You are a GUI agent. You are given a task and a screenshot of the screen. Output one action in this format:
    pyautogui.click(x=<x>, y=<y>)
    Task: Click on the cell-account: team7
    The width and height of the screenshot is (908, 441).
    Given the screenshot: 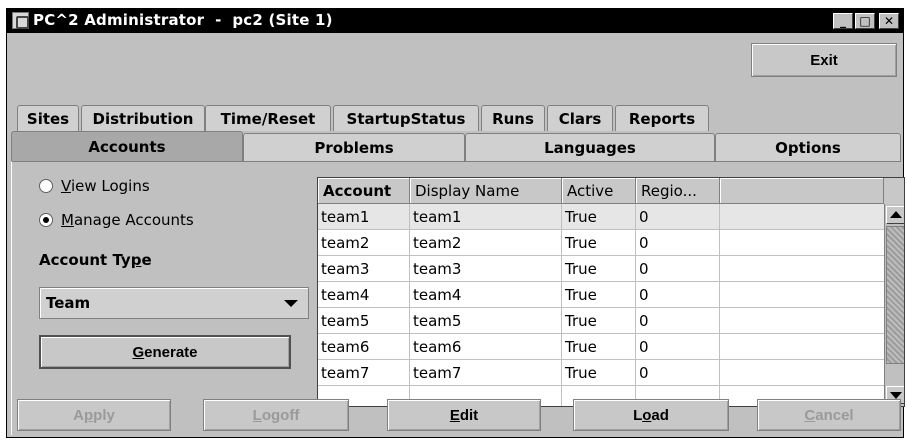 What is the action you would take?
    pyautogui.click(x=364, y=373)
    